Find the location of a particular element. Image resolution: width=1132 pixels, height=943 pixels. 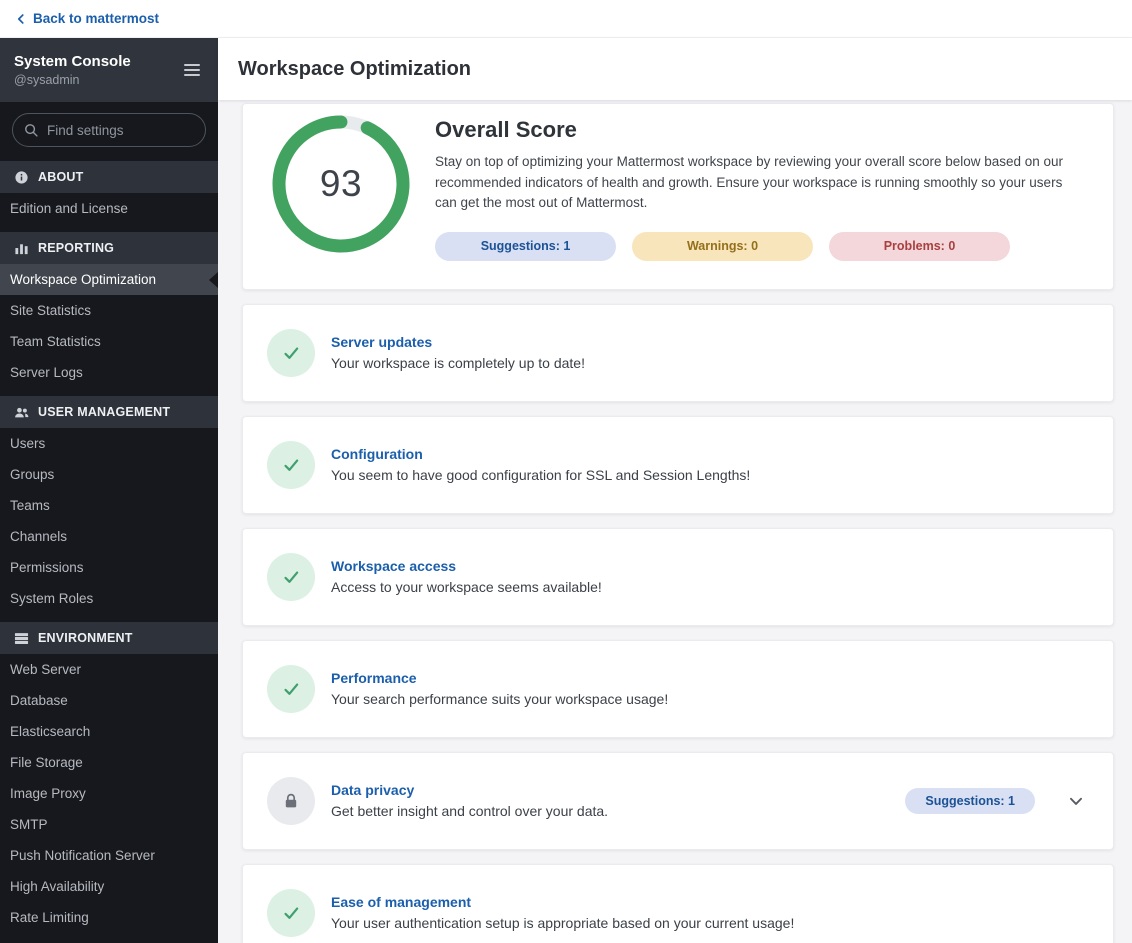

sidebar-item-smtp: SMTP is located at coordinates (109, 824).